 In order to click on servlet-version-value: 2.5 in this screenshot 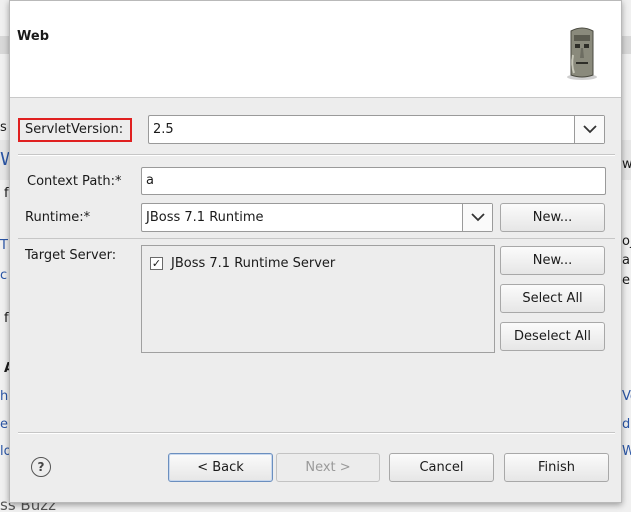, I will do `click(163, 129)`.